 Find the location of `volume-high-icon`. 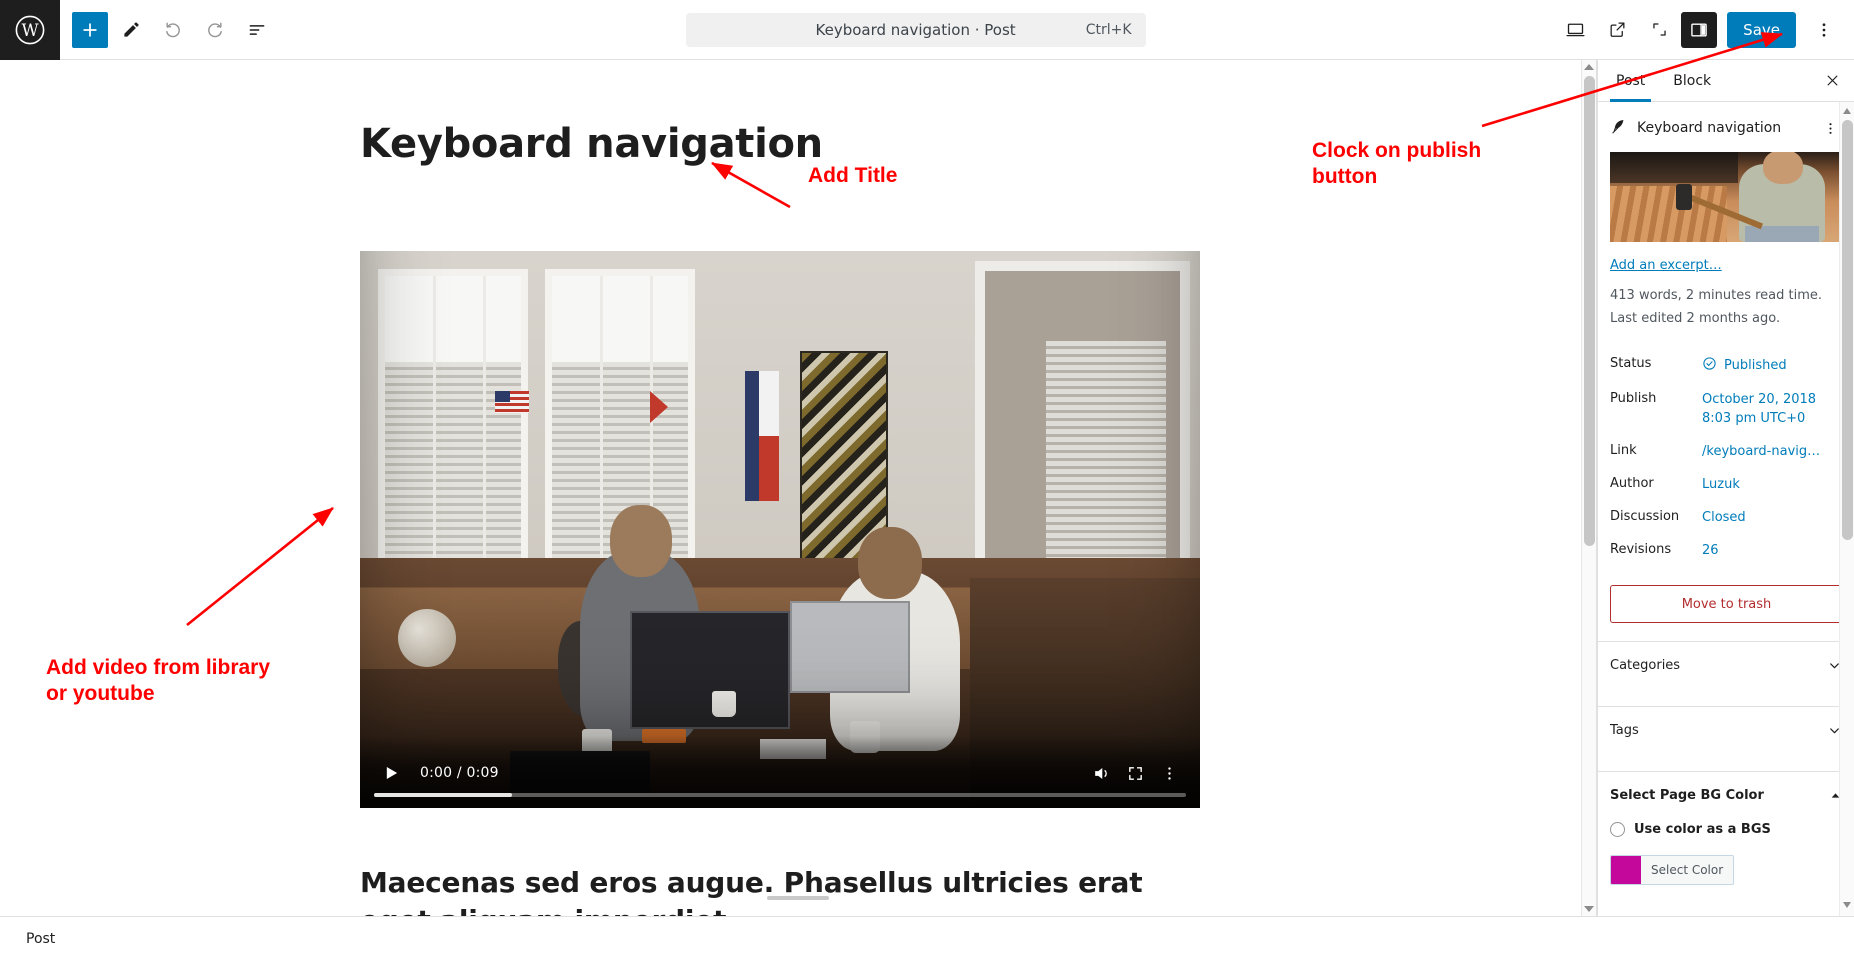

volume-high-icon is located at coordinates (1101, 773).